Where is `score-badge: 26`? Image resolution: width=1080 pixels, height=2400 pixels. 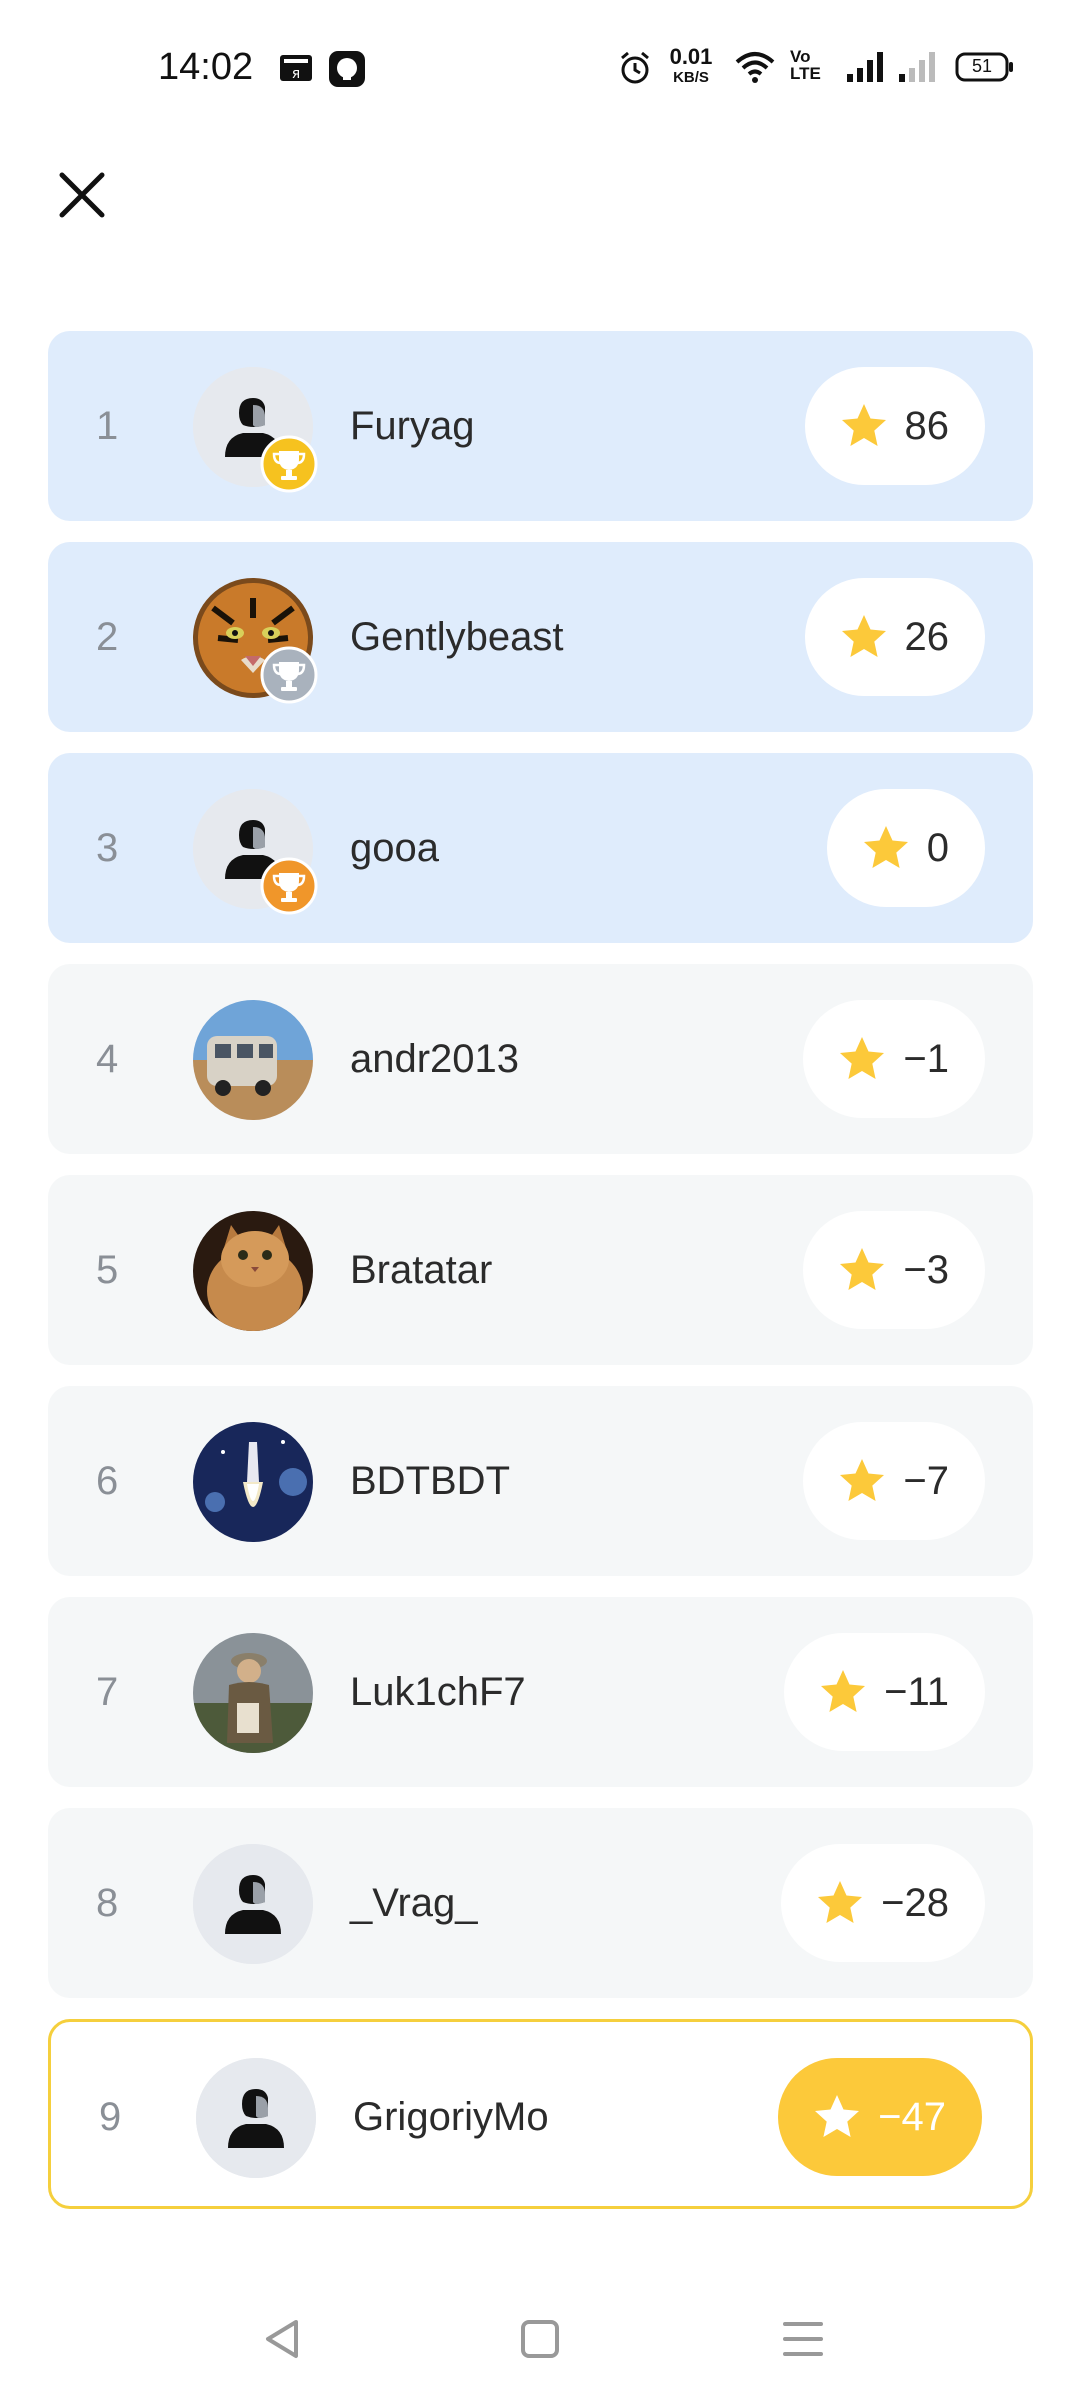
score-badge: 26 is located at coordinates (894, 637).